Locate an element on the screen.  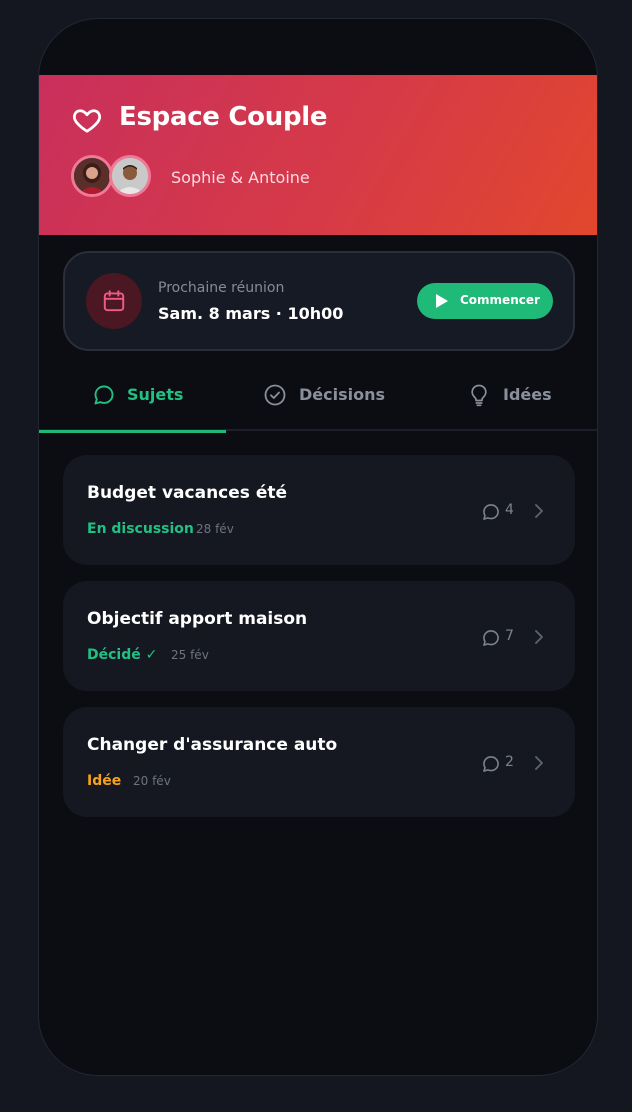
topic-date: 25 fév is located at coordinates (190, 655).